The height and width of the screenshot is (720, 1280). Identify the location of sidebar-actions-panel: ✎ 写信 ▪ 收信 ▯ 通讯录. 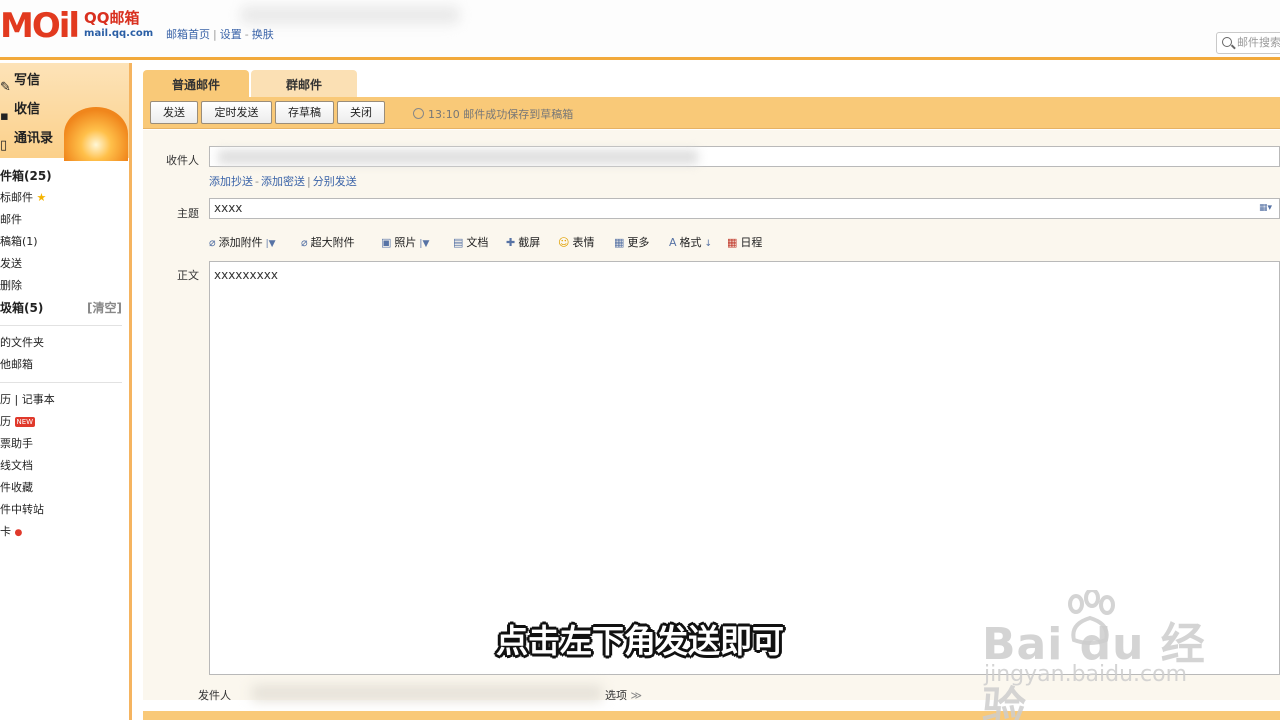
(64, 112).